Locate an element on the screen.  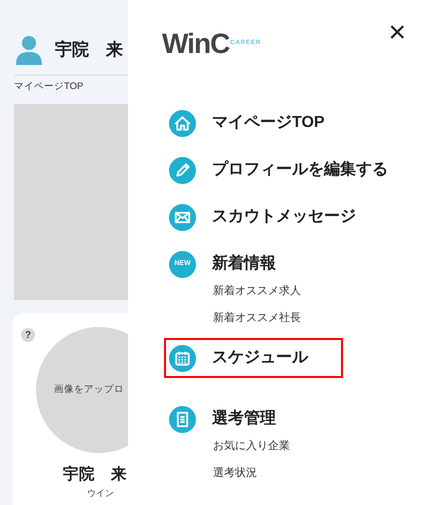
user-icon is located at coordinates (29, 50).